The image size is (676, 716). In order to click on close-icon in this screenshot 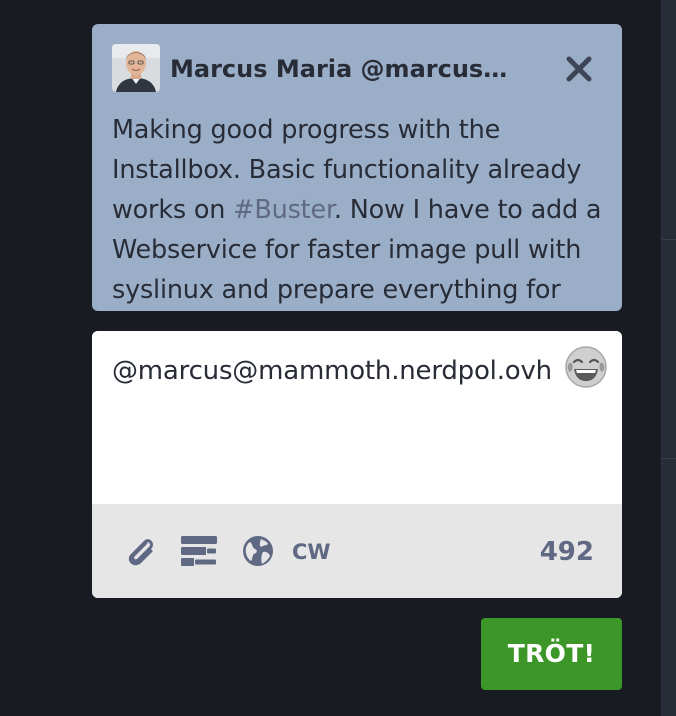, I will do `click(579, 69)`.